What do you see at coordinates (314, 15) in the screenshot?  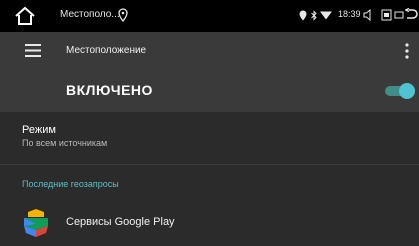 I see `bluetooth-icon` at bounding box center [314, 15].